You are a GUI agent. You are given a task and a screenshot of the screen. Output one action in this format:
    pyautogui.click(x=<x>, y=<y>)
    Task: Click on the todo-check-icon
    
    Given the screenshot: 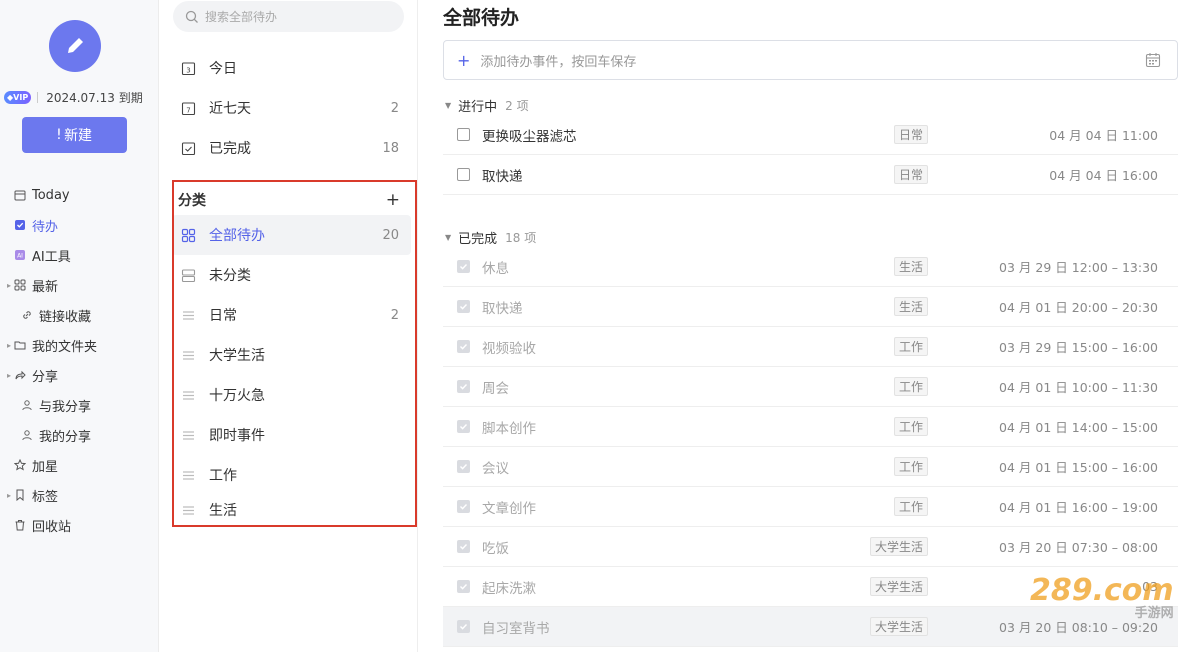 What is the action you would take?
    pyautogui.click(x=20, y=225)
    